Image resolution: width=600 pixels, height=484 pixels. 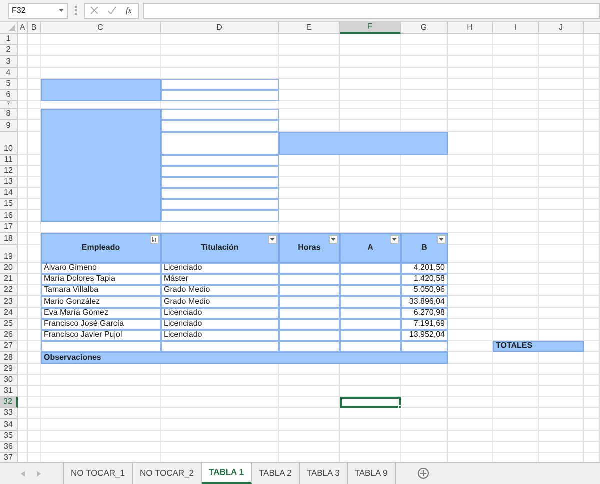 What do you see at coordinates (324, 473) in the screenshot?
I see `sheet-tab: TABLA 3` at bounding box center [324, 473].